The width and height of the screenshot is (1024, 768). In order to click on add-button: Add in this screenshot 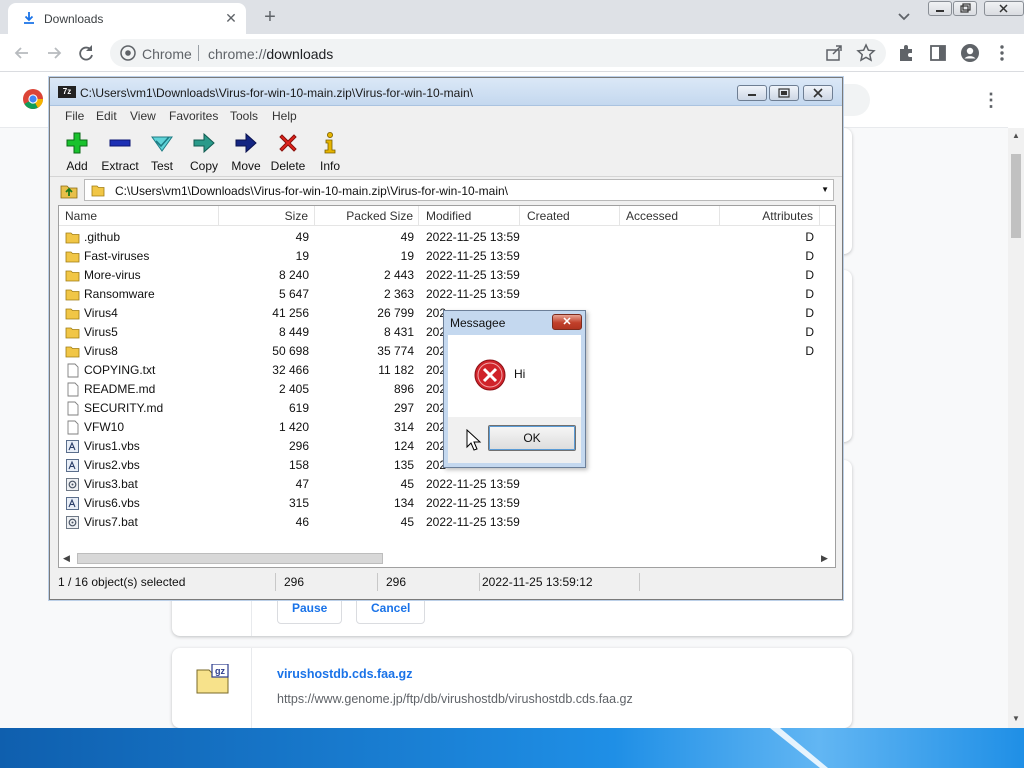, I will do `click(77, 152)`.